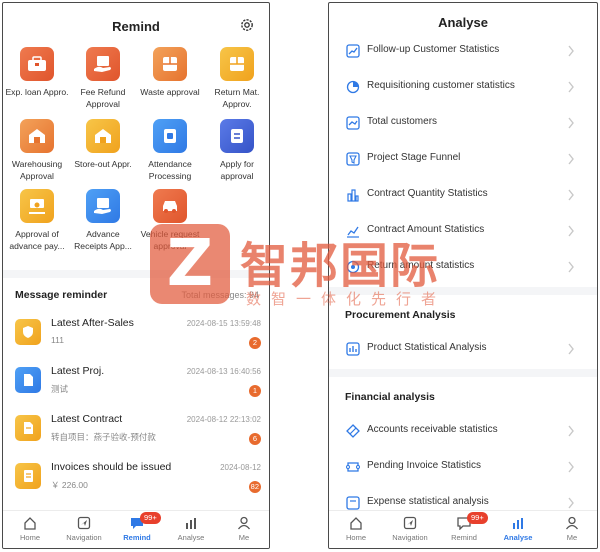  Describe the element at coordinates (37, 170) in the screenshot. I see `approval-label: Warehousing Approval` at that location.